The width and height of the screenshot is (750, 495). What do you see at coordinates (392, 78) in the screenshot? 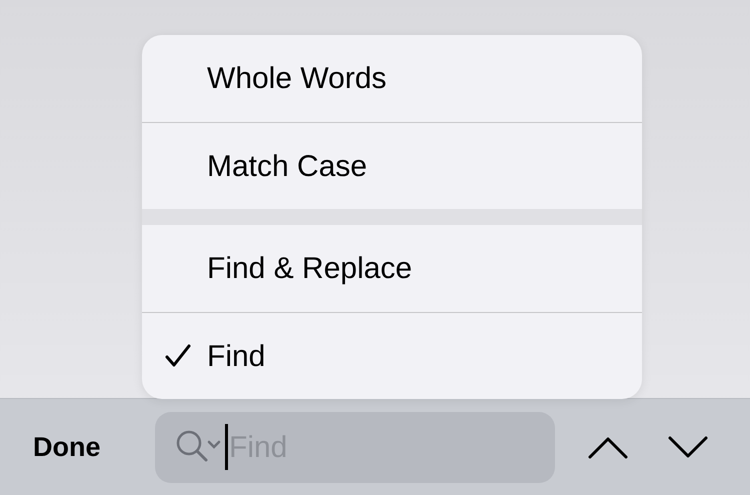
I see `menu-item: Whole Words` at bounding box center [392, 78].